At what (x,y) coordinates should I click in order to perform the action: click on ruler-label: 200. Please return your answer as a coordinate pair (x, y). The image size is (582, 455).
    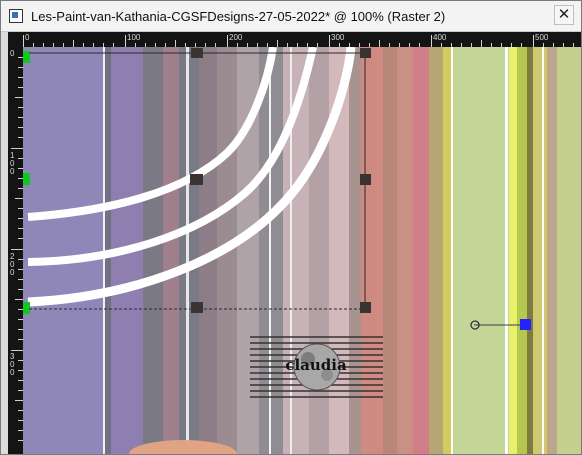
    Looking at the image, I should click on (12, 264).